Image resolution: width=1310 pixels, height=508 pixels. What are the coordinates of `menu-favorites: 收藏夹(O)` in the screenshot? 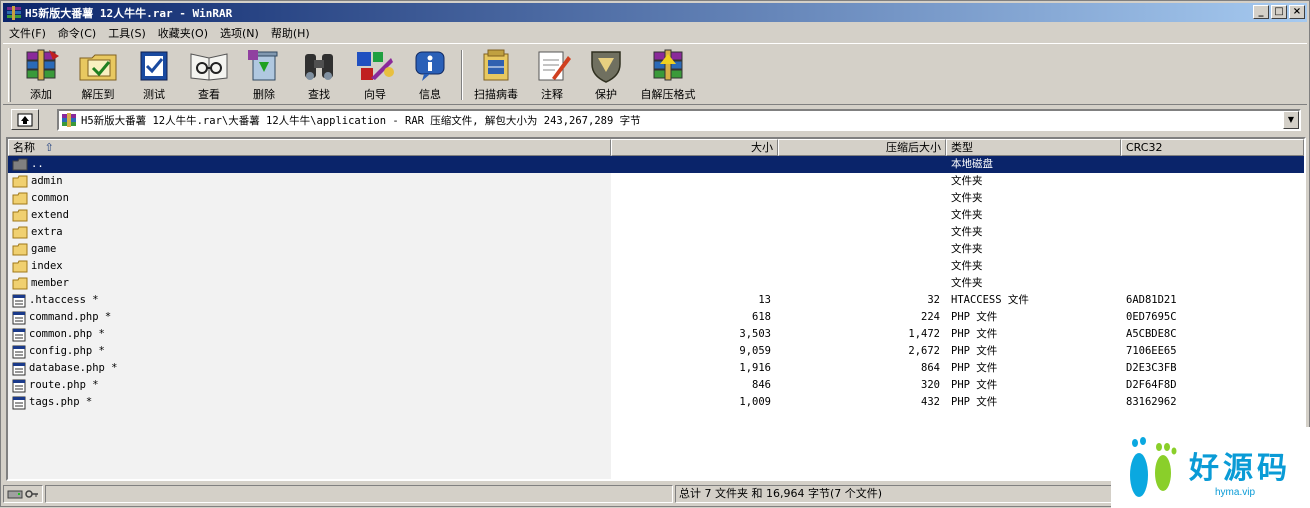 It's located at (183, 33).